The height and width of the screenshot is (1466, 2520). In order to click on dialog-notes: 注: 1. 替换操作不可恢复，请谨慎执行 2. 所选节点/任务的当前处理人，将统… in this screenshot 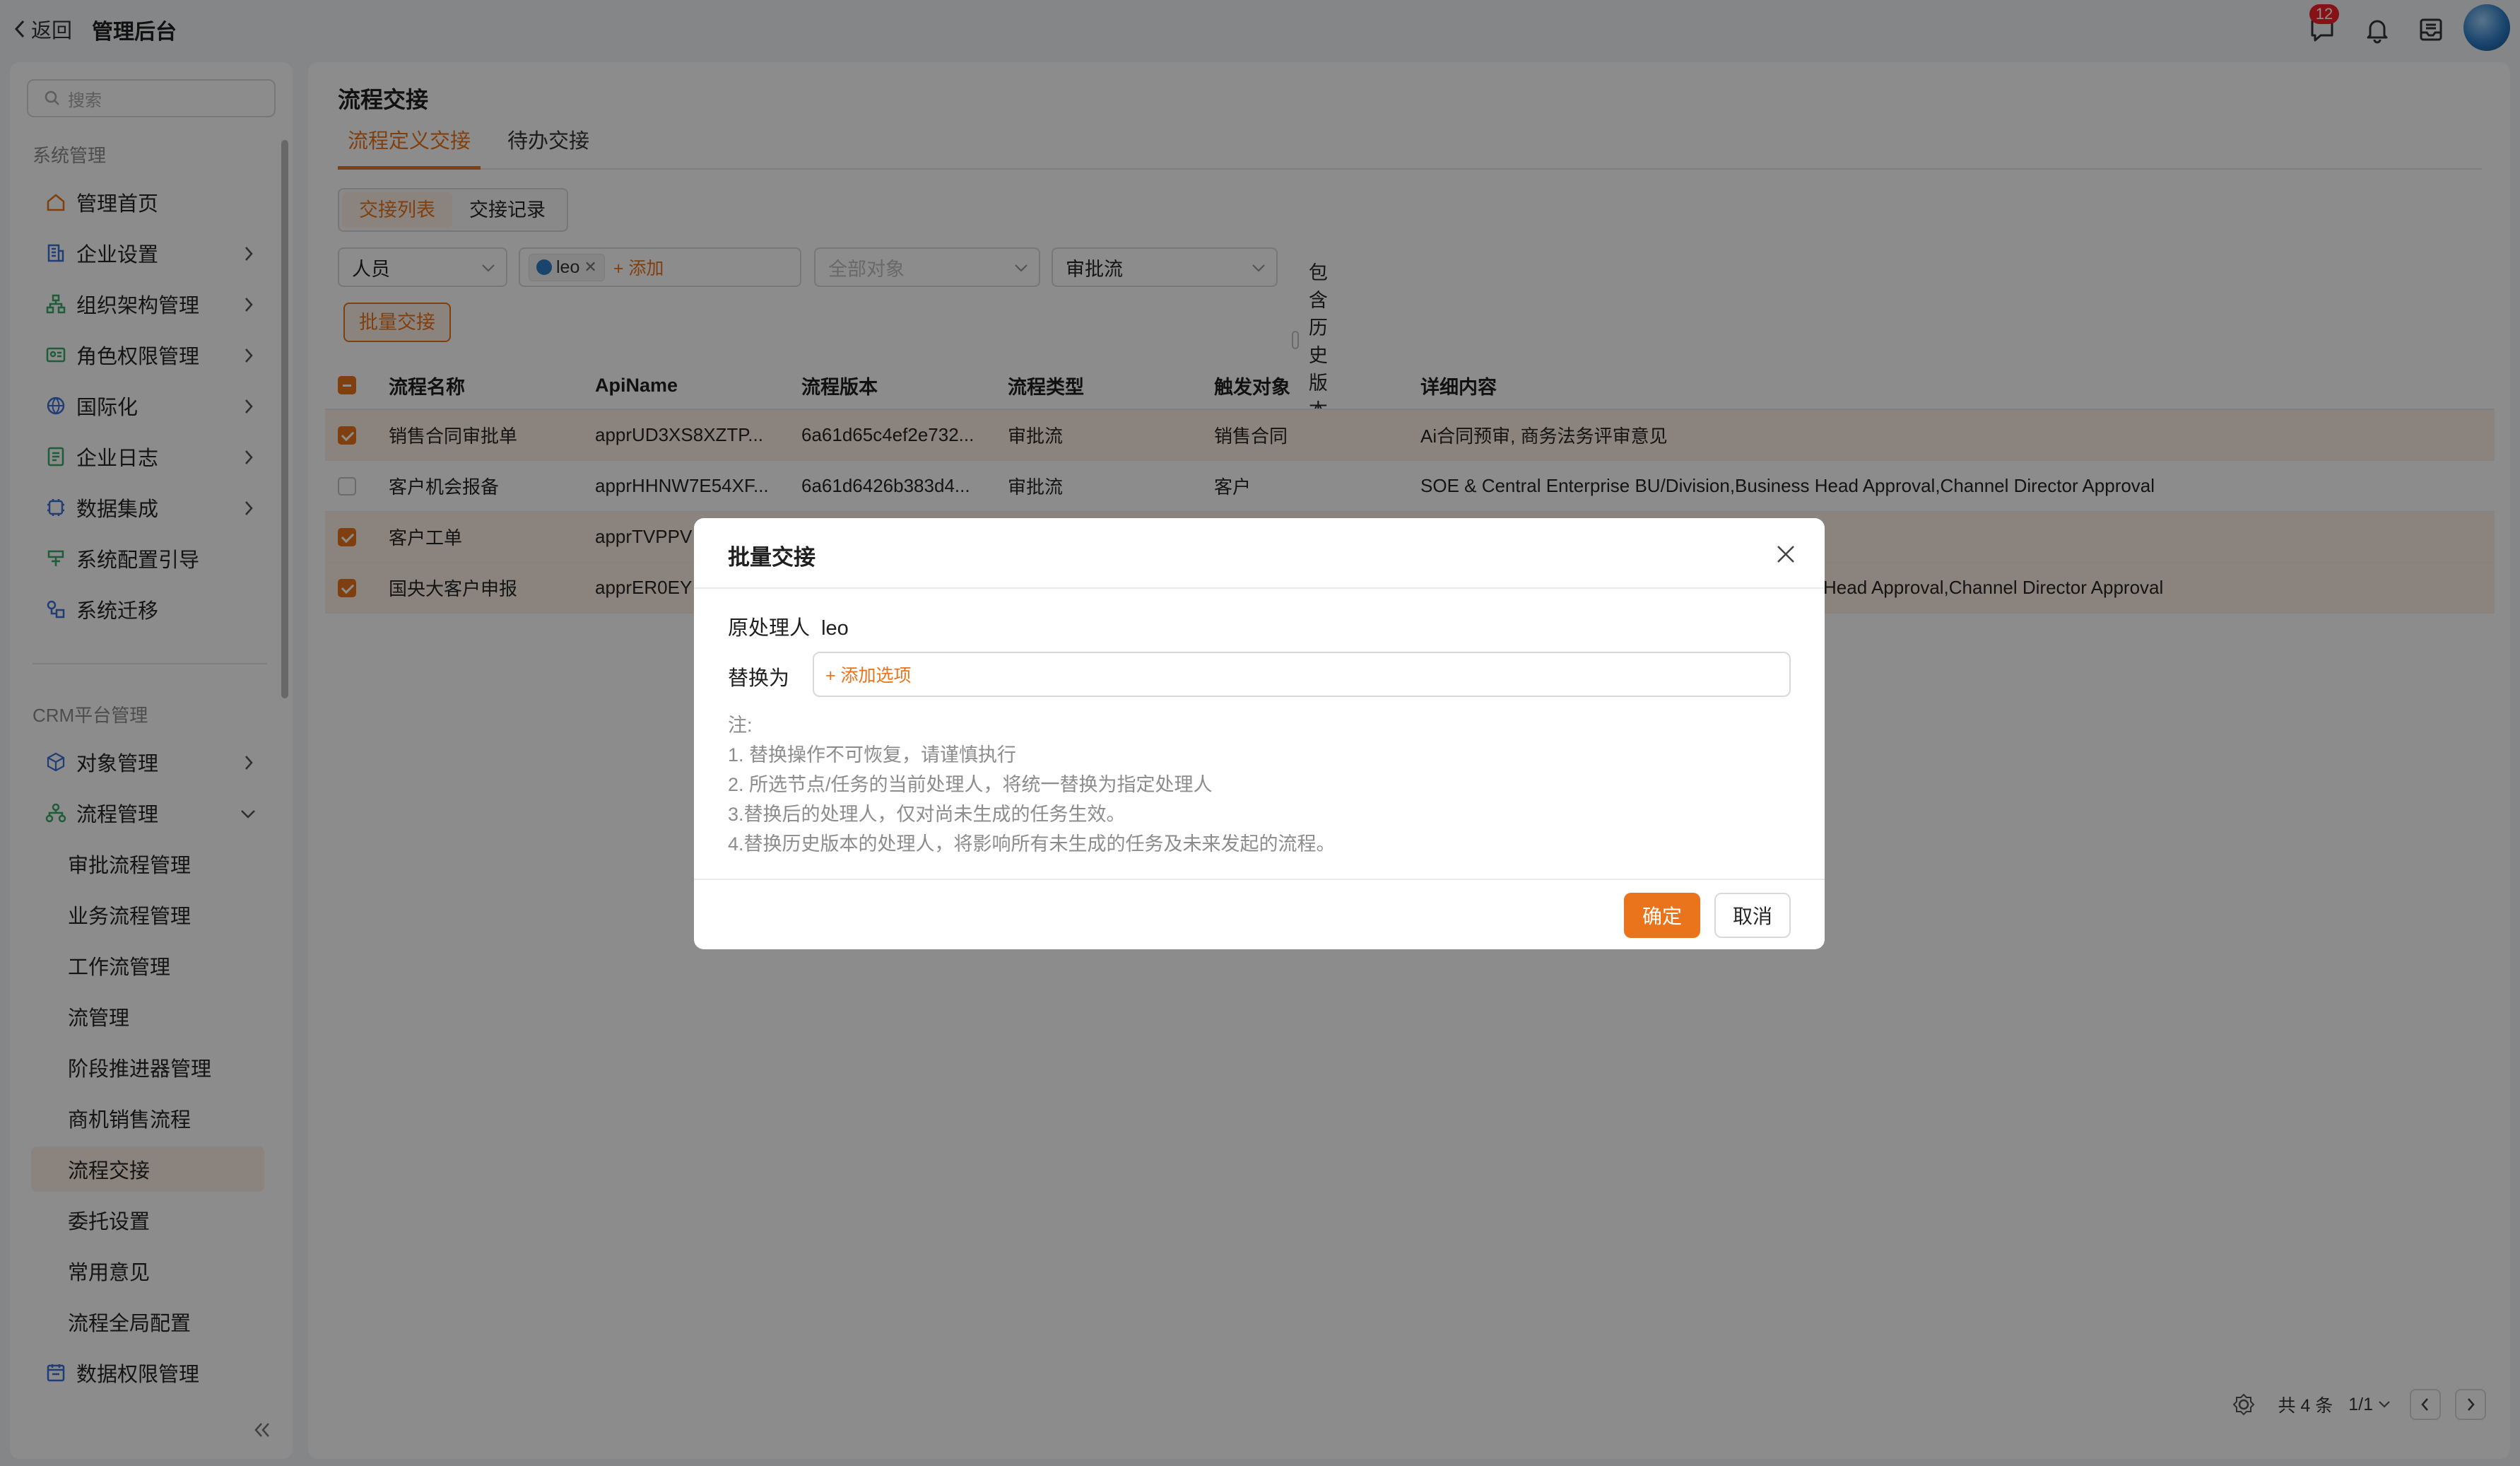, I will do `click(1032, 784)`.